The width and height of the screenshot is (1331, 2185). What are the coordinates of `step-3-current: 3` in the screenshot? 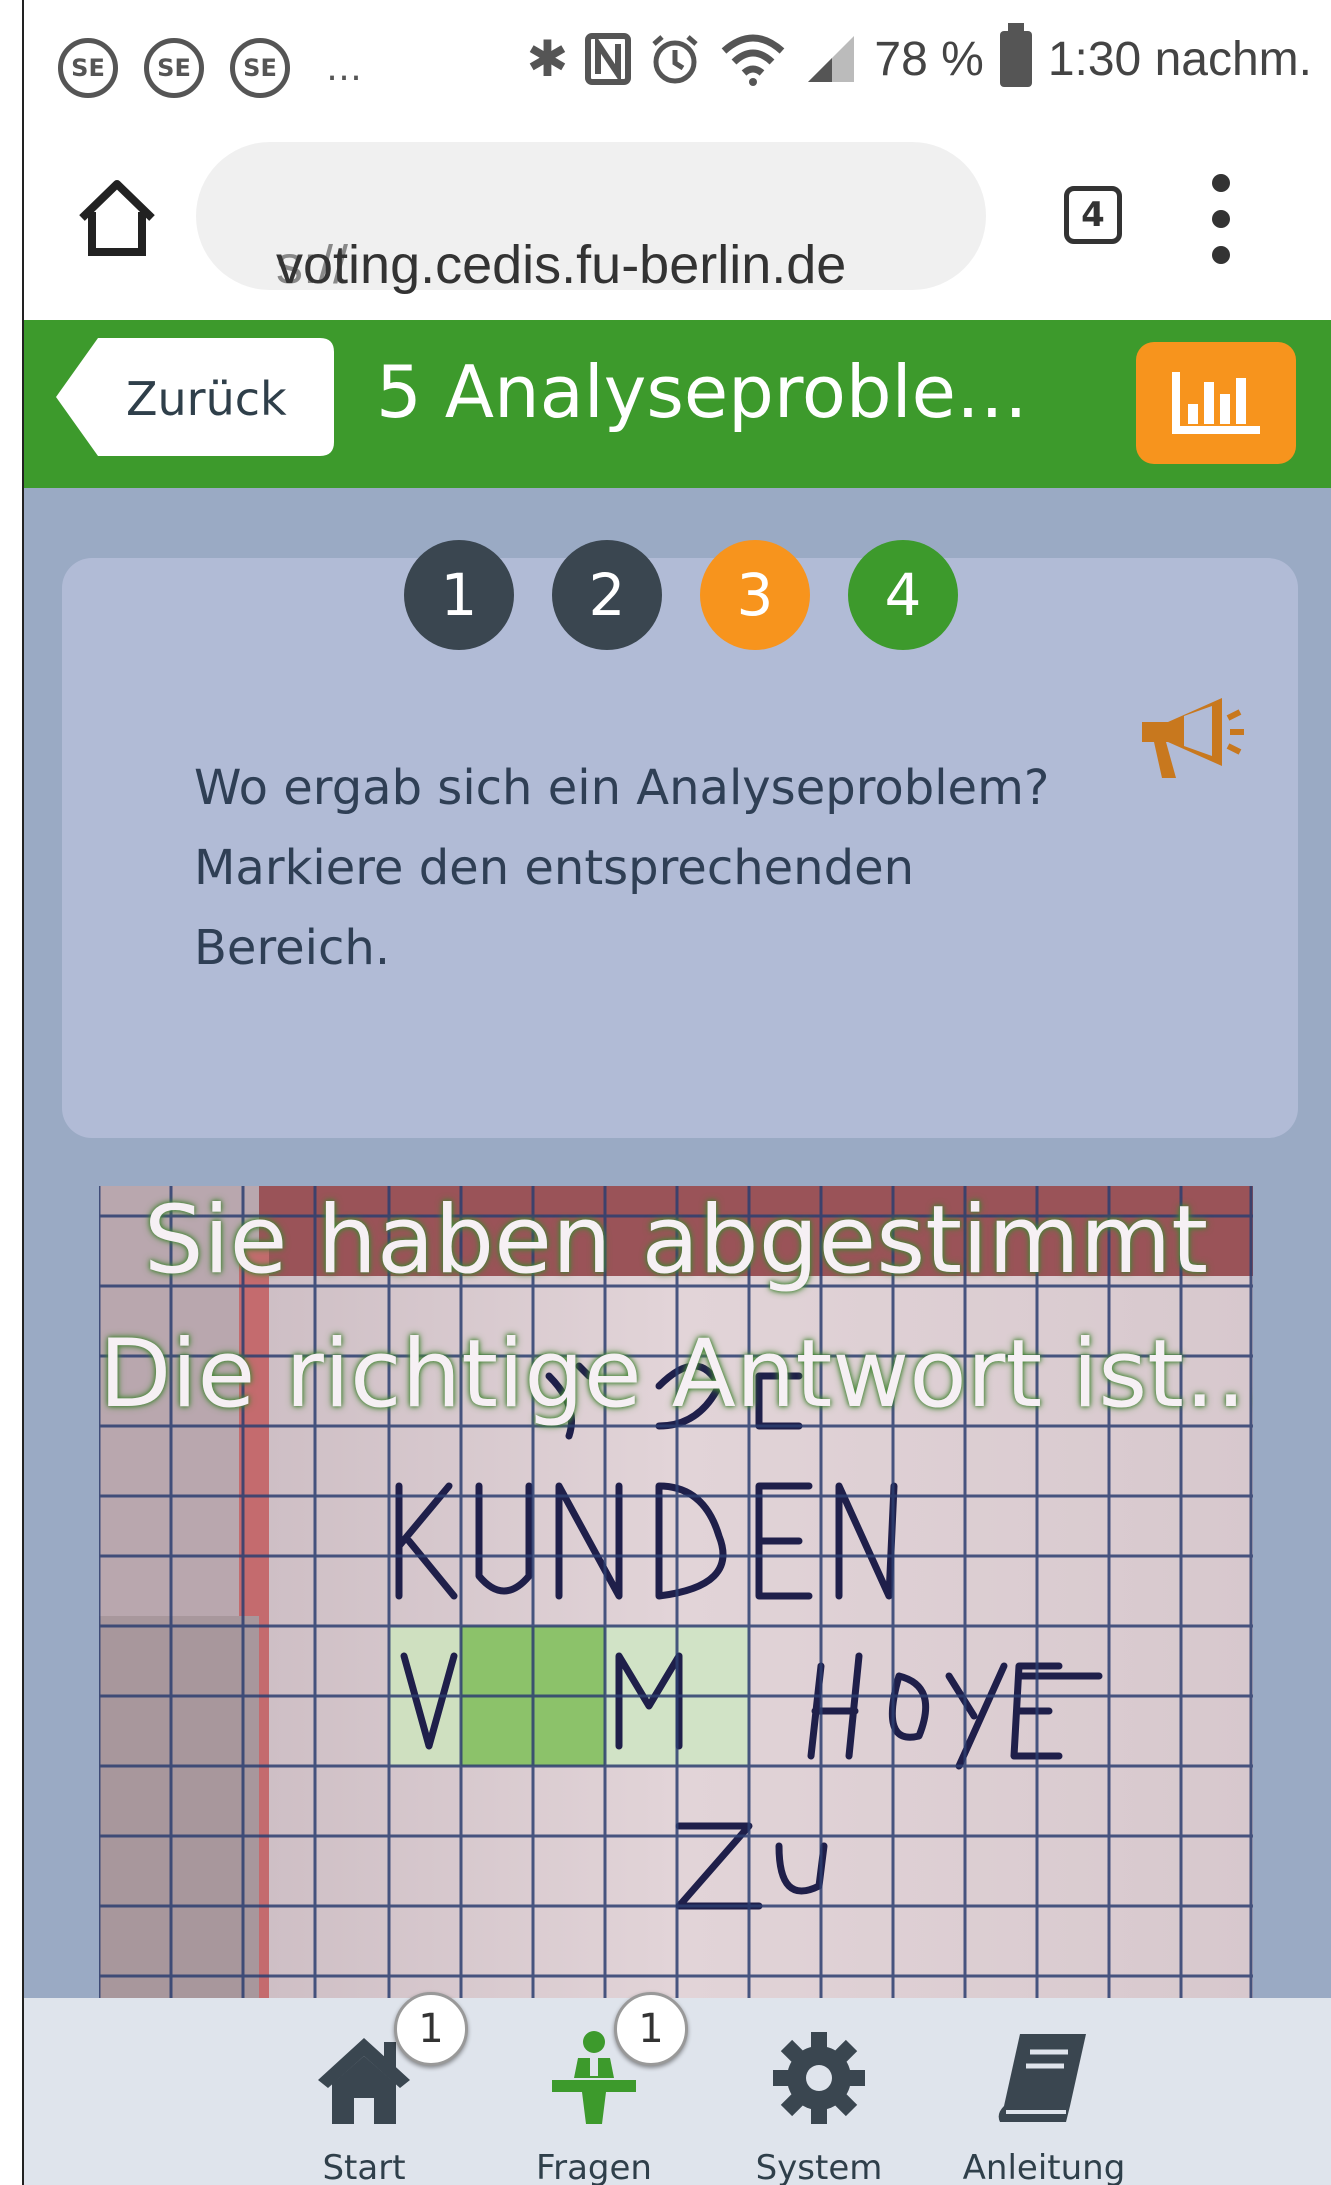 It's located at (755, 595).